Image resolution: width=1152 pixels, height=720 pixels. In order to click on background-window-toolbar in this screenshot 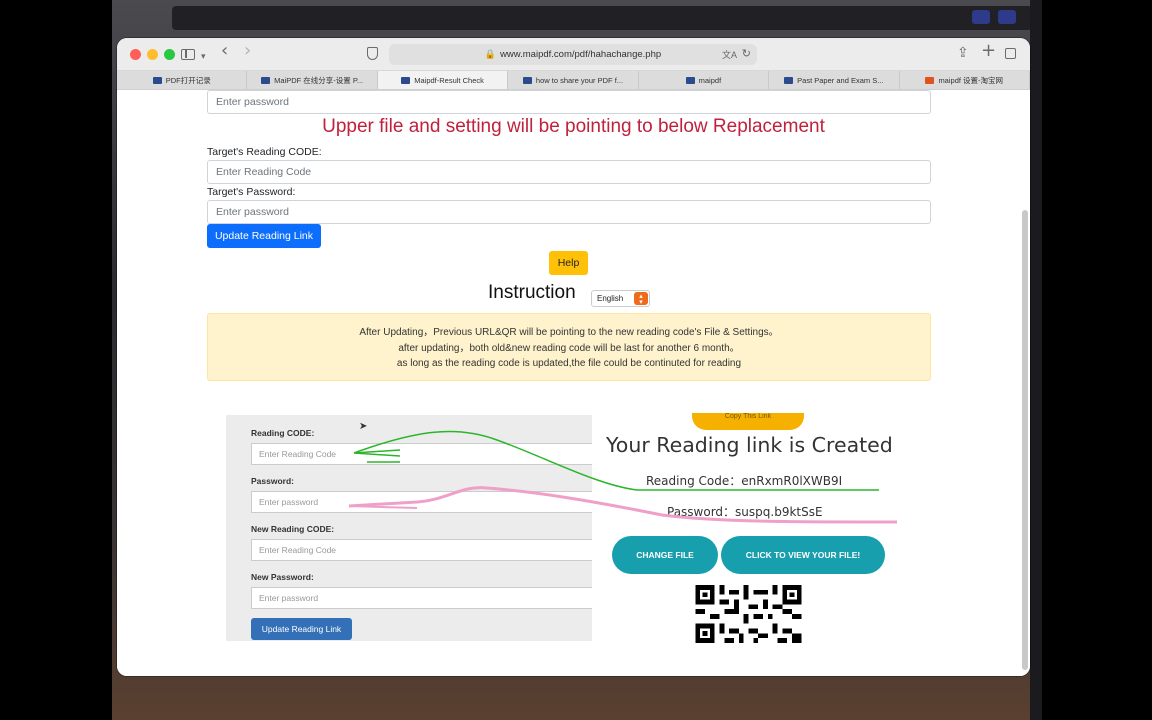, I will do `click(602, 18)`.